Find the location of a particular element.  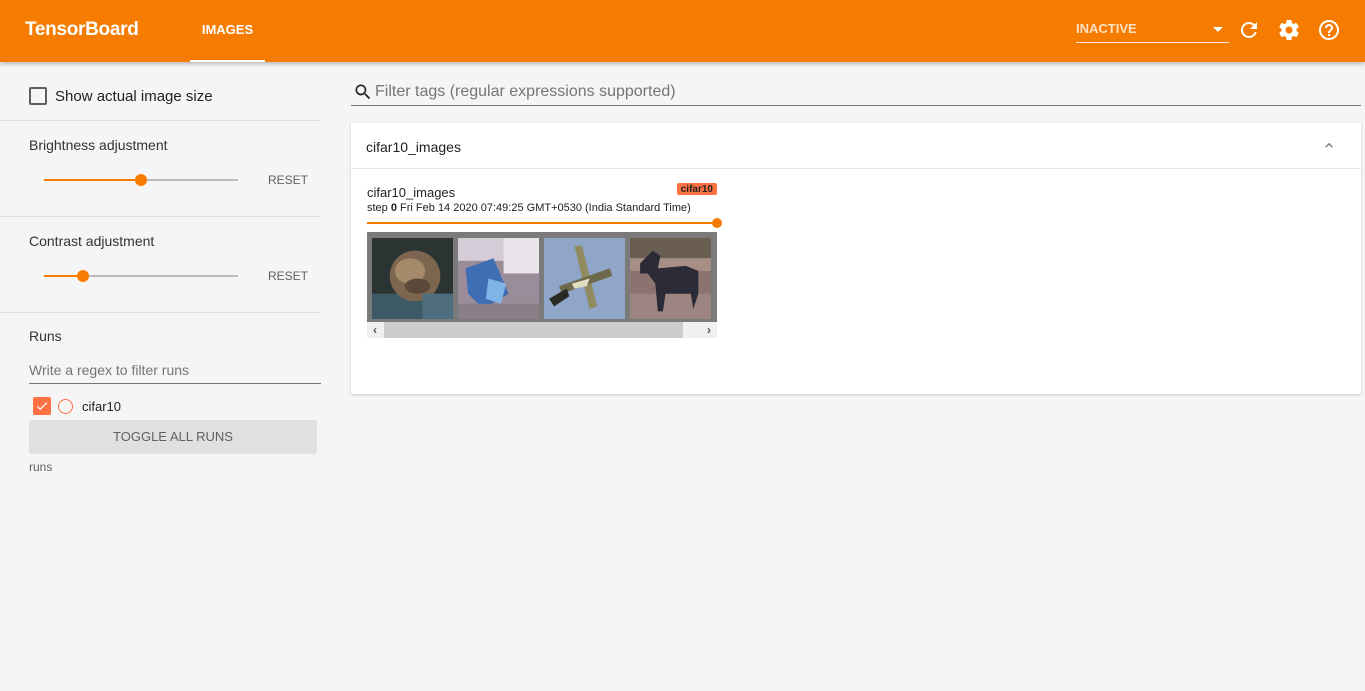

step-slider-fill is located at coordinates (542, 223).